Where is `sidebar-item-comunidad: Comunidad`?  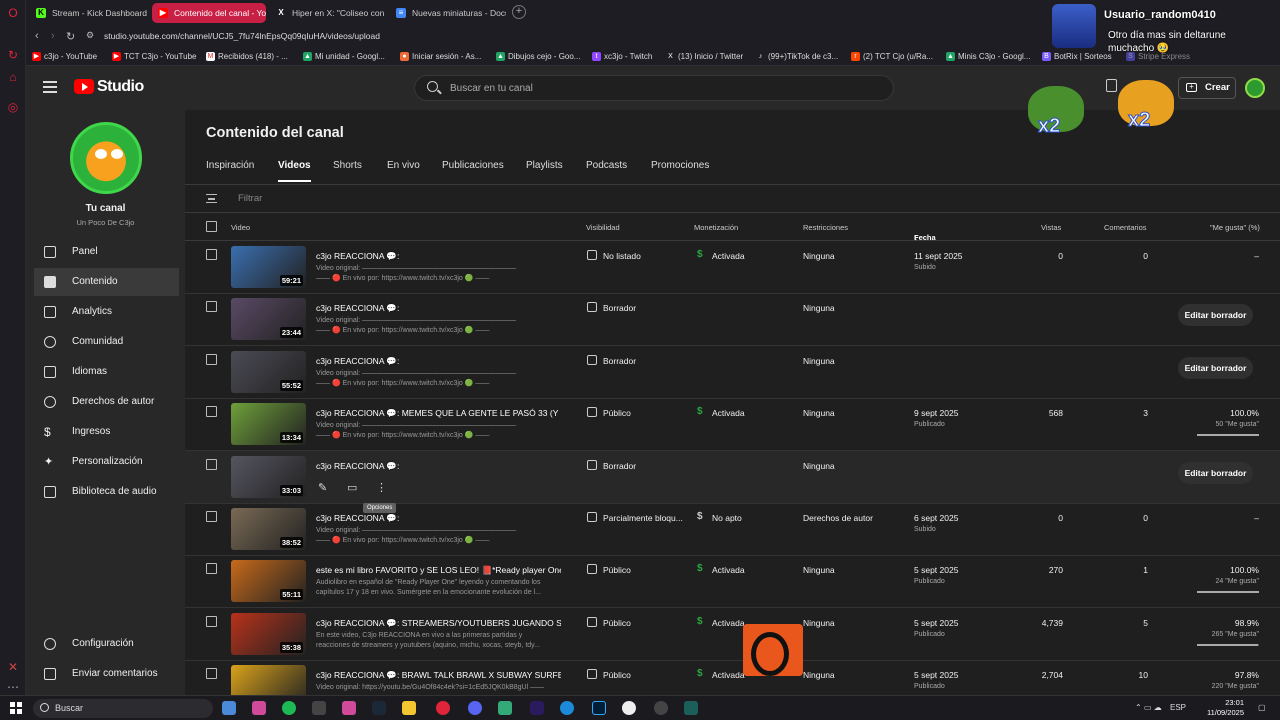
sidebar-item-comunidad: Comunidad is located at coordinates (106, 342).